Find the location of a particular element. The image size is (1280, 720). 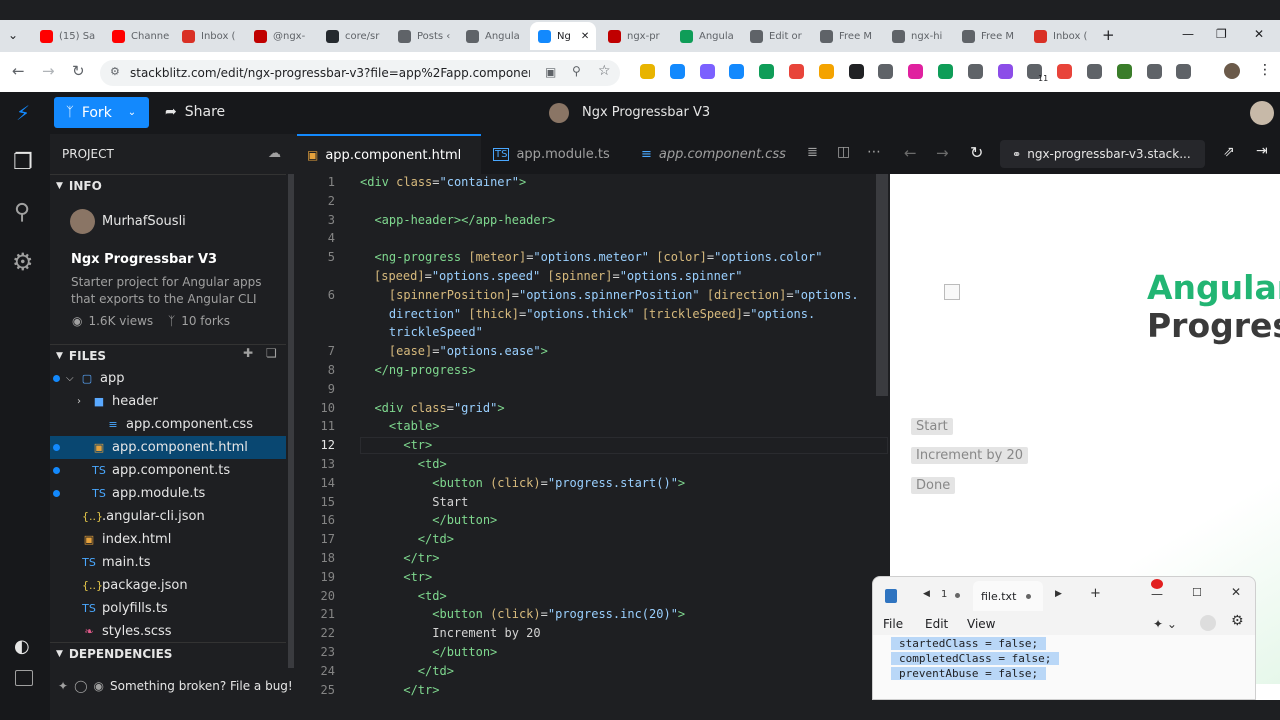

notepad-tab: file.txt is located at coordinates (1008, 596).